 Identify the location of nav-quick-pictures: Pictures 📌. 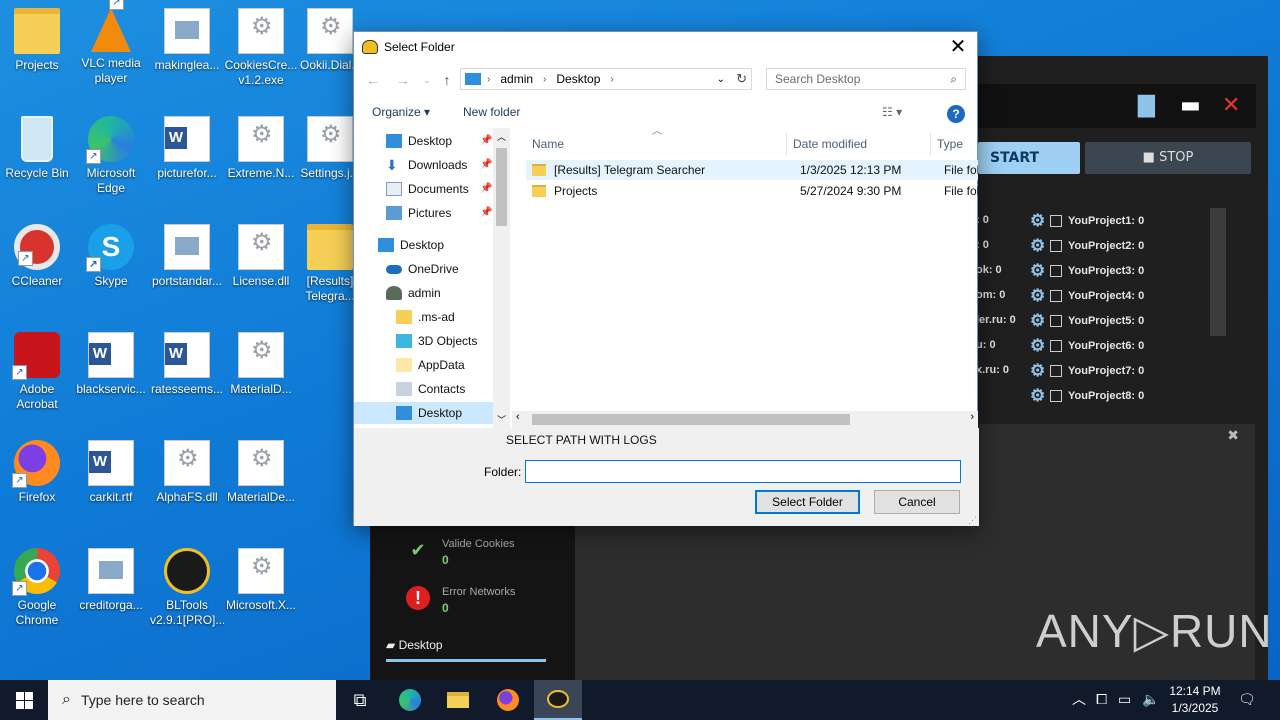
(439, 213).